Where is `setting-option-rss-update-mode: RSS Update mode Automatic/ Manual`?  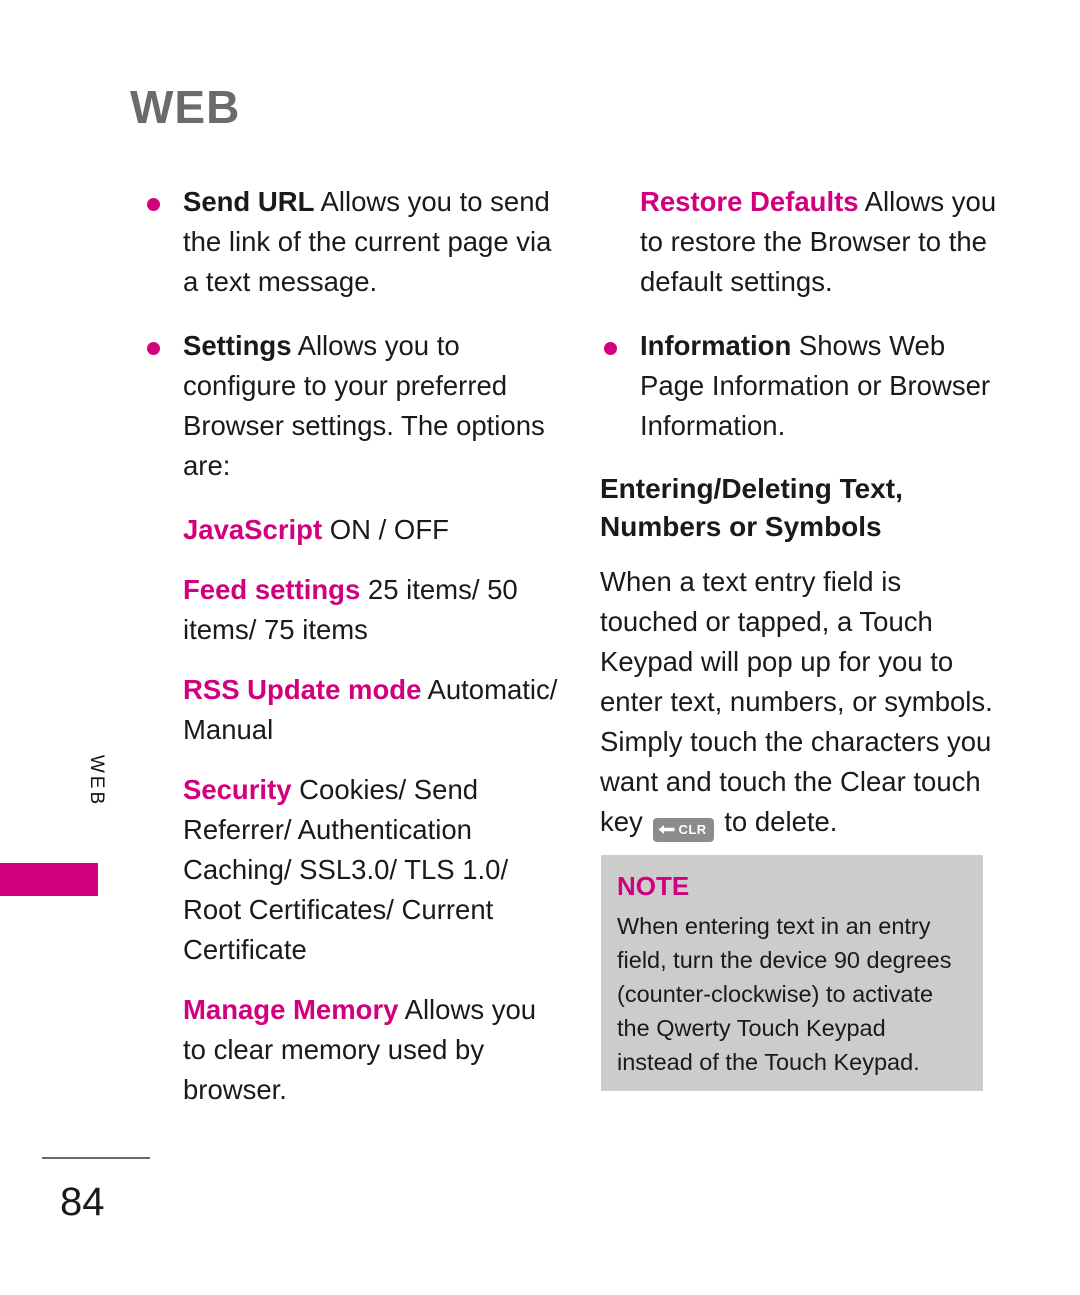 setting-option-rss-update-mode: RSS Update mode Automatic/ Manual is located at coordinates (353, 710).